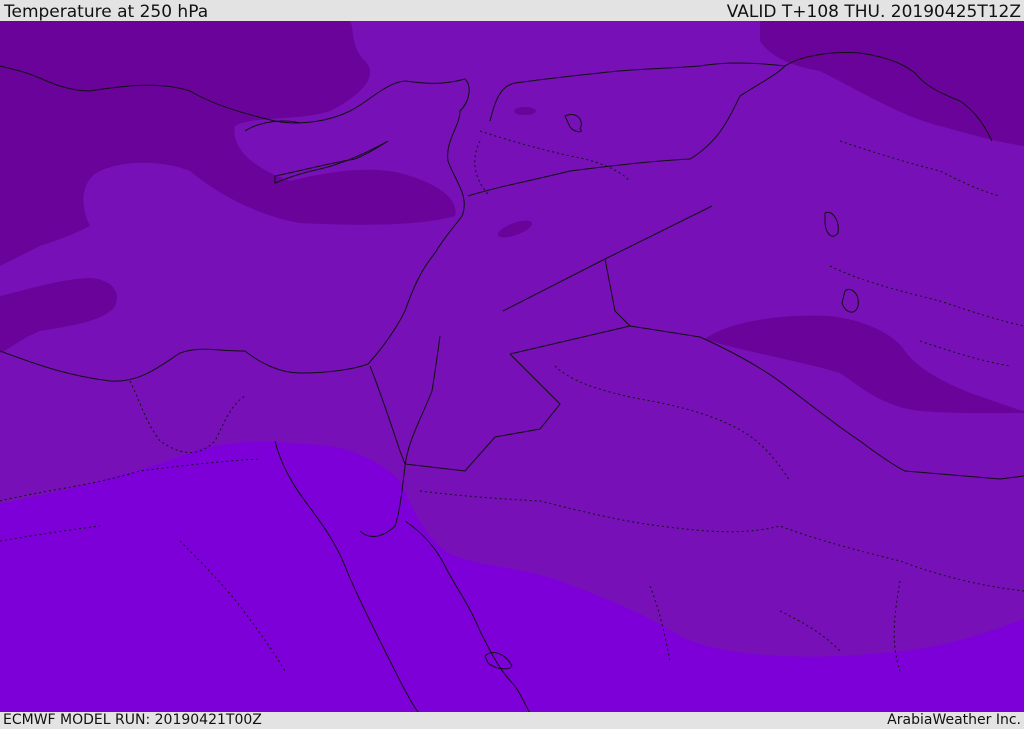  I want to click on valid-time: VALID T+108 THU. 20190425T12Z, so click(873, 12).